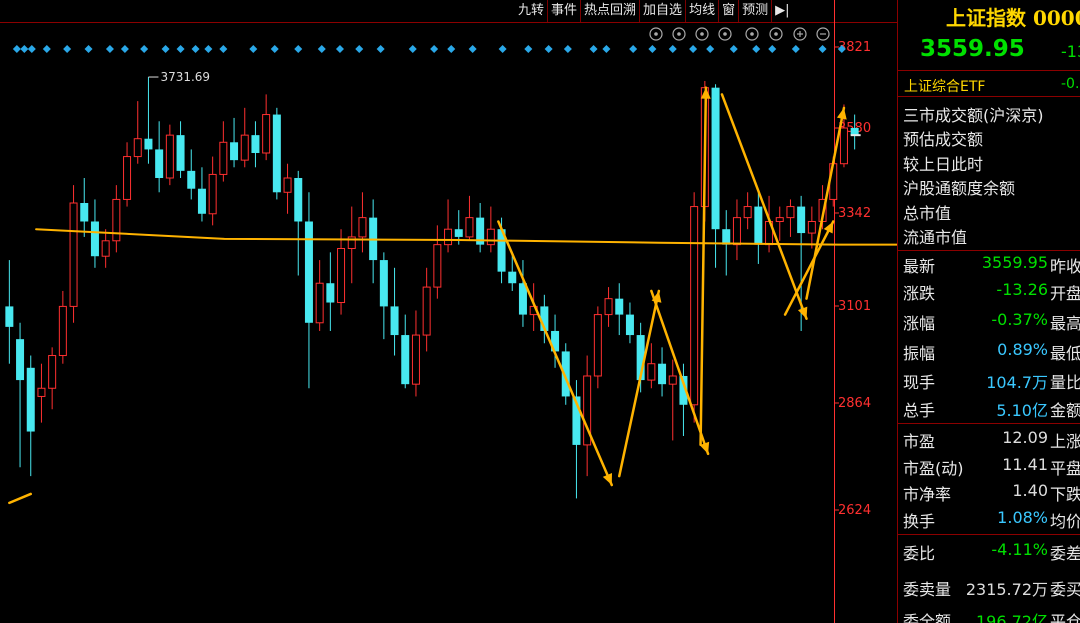 The width and height of the screenshot is (1080, 623). What do you see at coordinates (854, 510) in the screenshot?
I see `price-tick-label: 2624` at bounding box center [854, 510].